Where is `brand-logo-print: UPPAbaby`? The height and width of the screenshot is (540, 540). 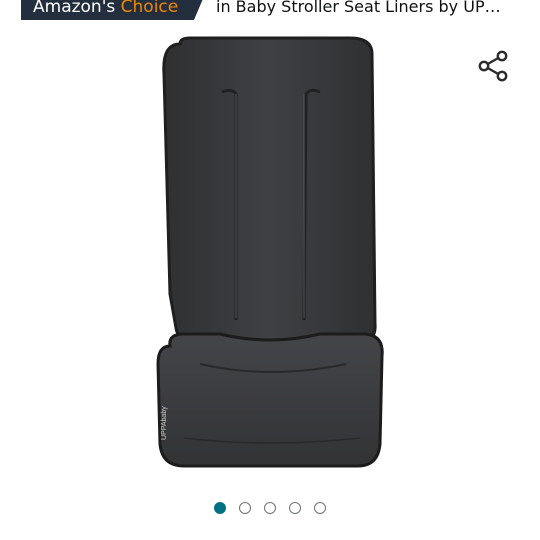 brand-logo-print: UPPAbaby is located at coordinates (164, 423).